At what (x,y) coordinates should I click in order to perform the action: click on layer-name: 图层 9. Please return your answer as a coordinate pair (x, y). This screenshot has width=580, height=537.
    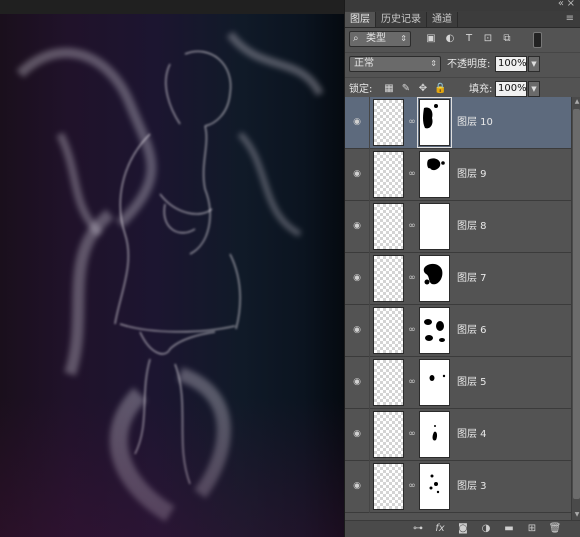
    Looking at the image, I should click on (472, 175).